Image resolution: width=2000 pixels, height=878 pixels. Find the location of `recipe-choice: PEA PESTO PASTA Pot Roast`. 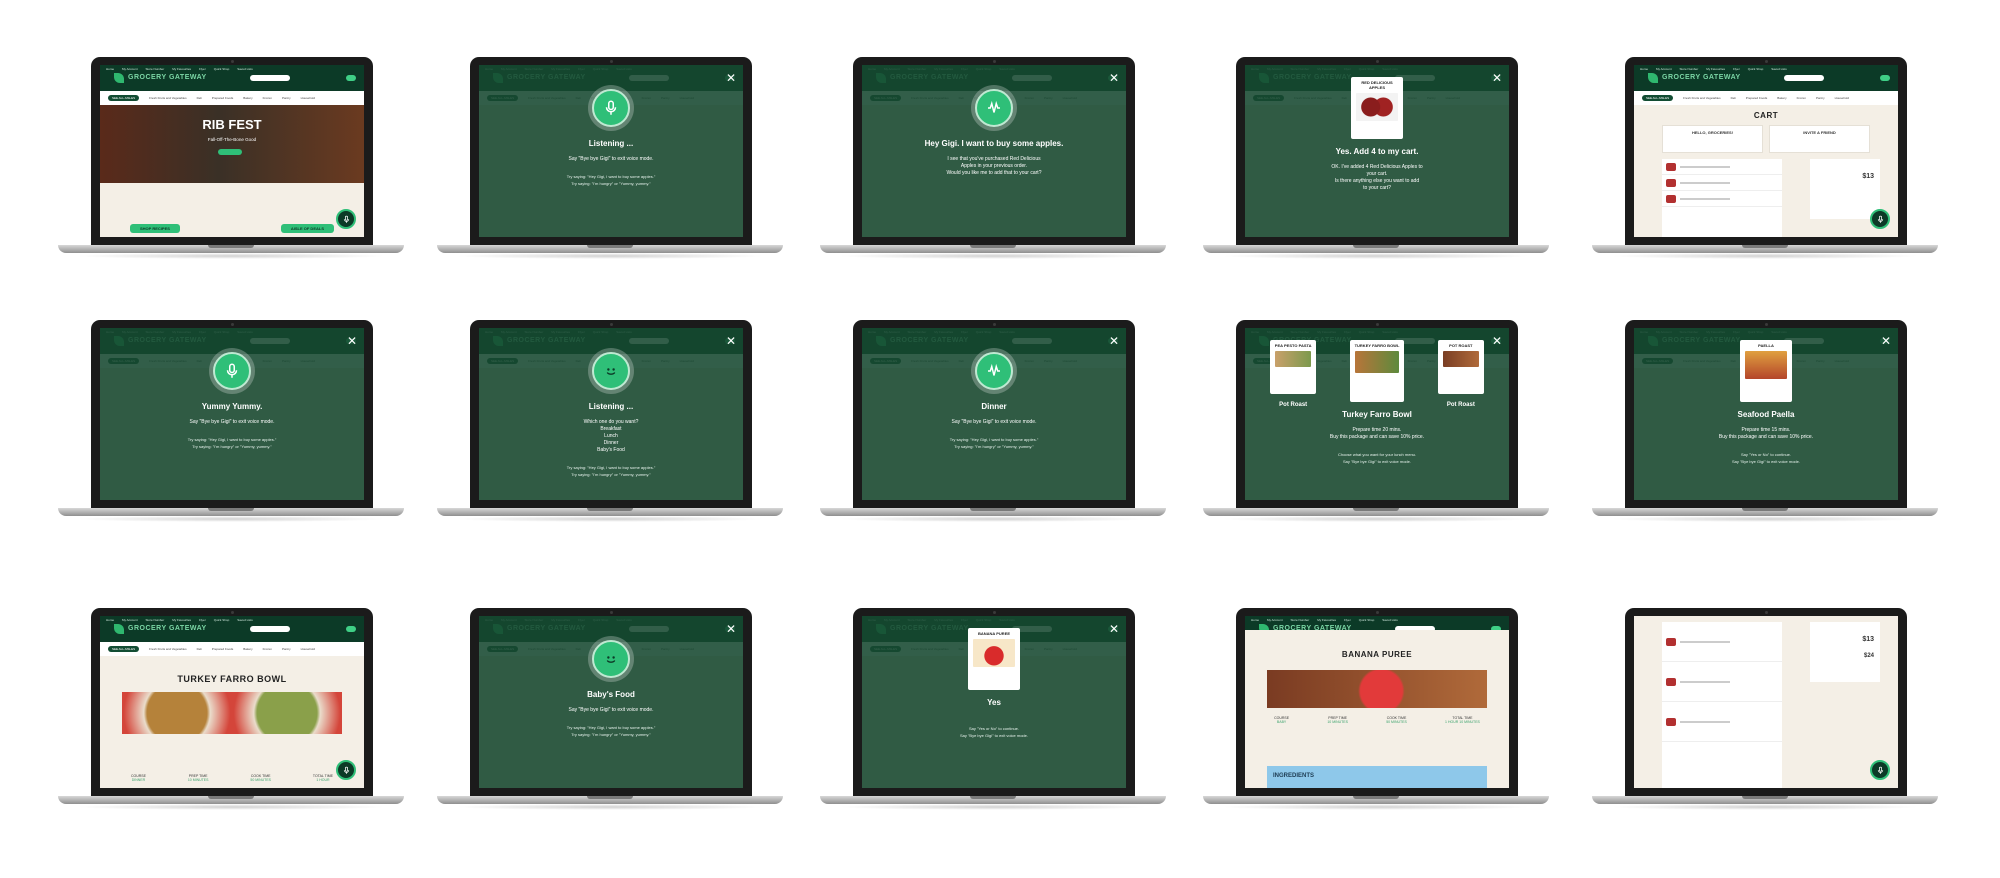

recipe-choice: PEA PESTO PASTA Pot Roast is located at coordinates (1293, 378).